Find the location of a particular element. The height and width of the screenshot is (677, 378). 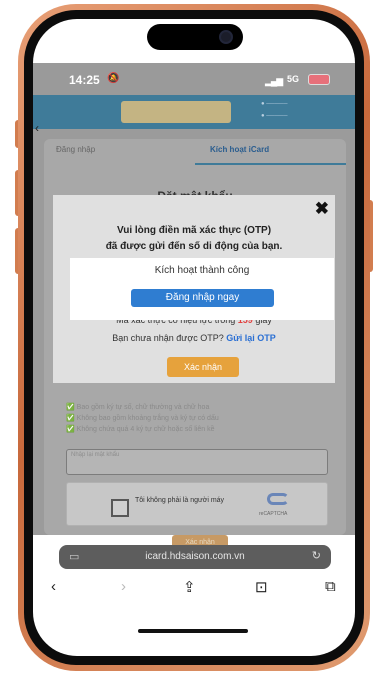

browser-toolbar: ‹ › ⇪ ⊡ ⧉ is located at coordinates (194, 589).